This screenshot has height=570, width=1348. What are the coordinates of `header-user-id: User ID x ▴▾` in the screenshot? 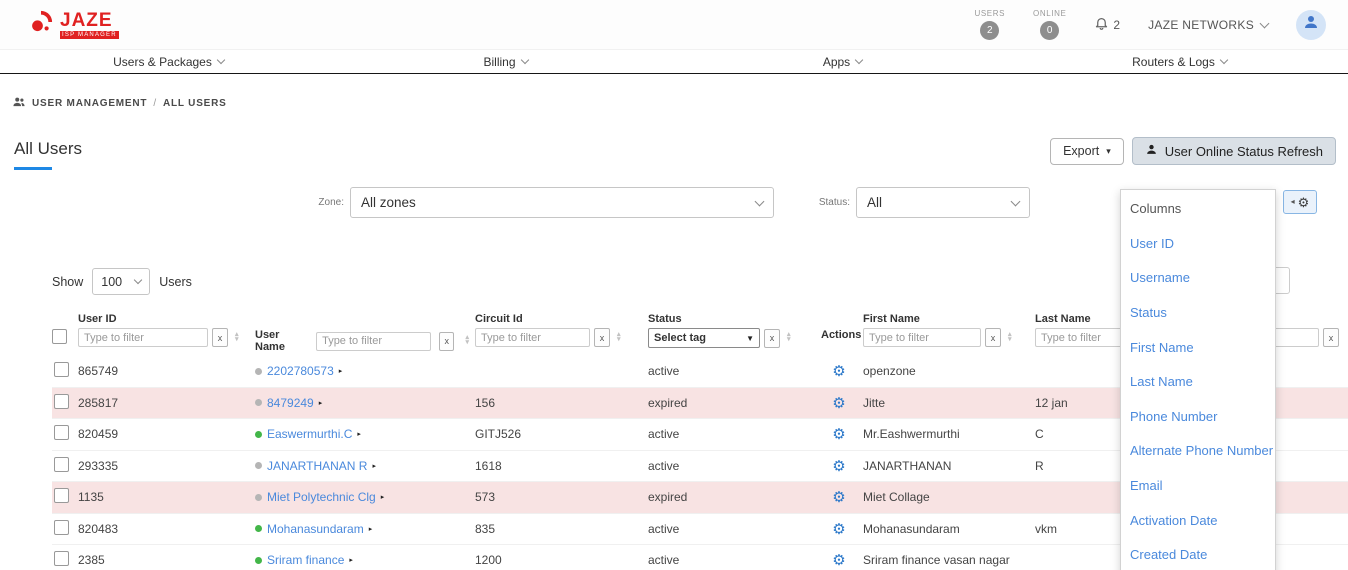 It's located at (166, 334).